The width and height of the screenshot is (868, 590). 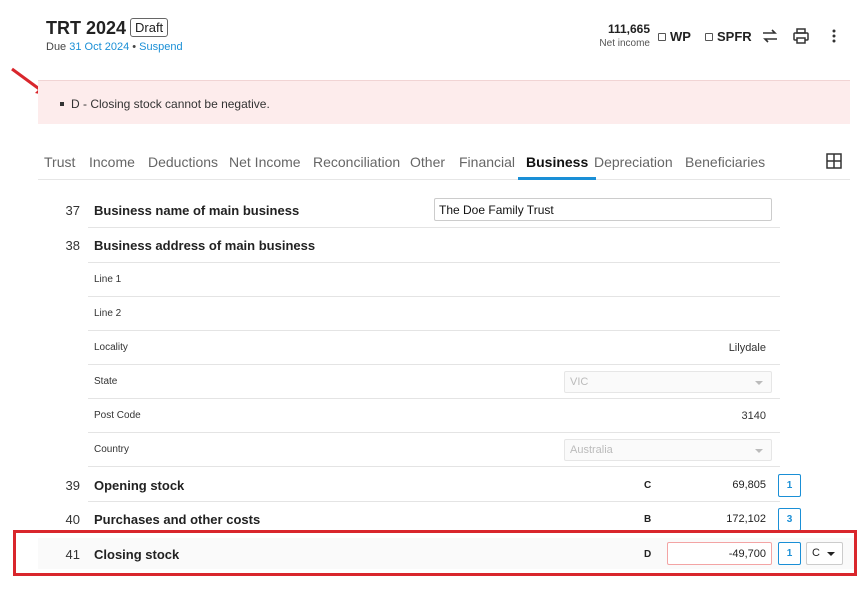 I want to click on state-select-value: VIC, so click(x=579, y=382).